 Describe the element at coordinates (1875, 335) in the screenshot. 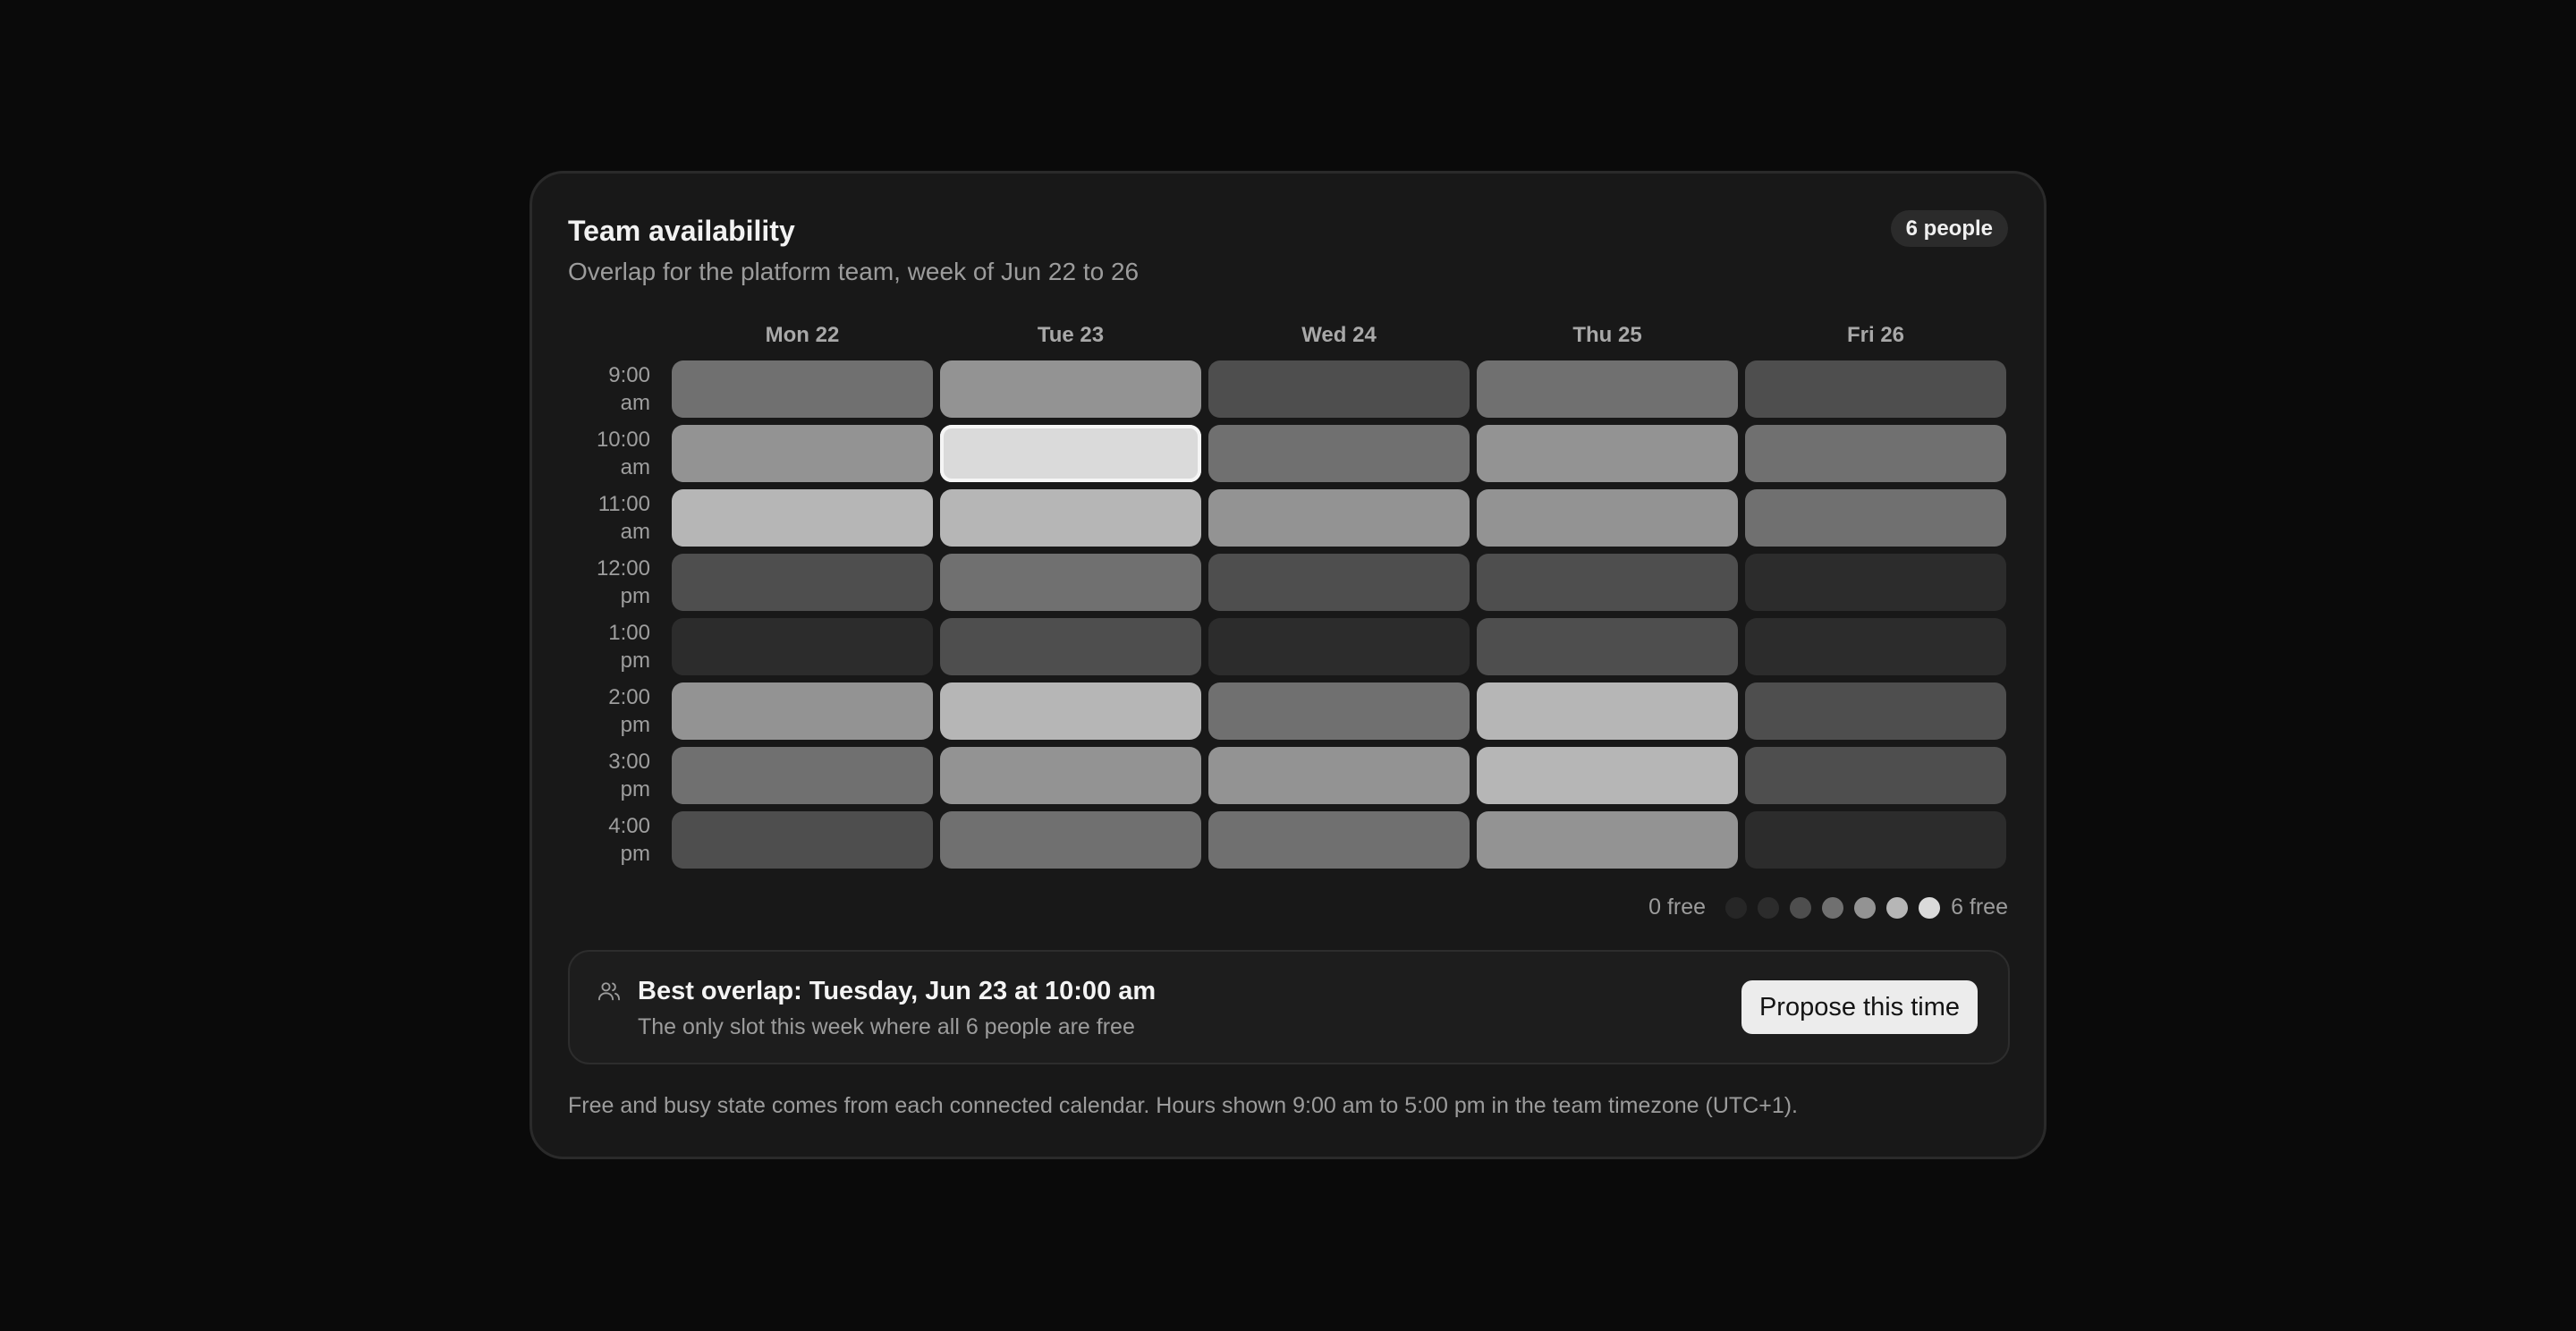

I see `day-header: Fri 26` at that location.